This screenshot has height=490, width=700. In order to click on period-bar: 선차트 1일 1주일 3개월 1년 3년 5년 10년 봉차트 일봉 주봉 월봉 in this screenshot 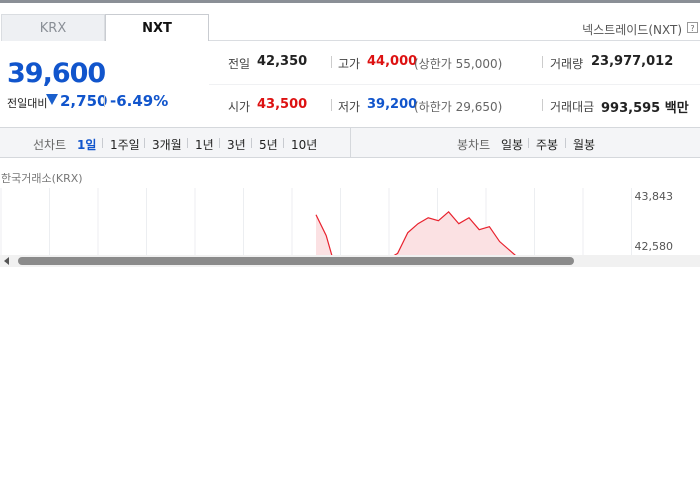, I will do `click(350, 142)`.